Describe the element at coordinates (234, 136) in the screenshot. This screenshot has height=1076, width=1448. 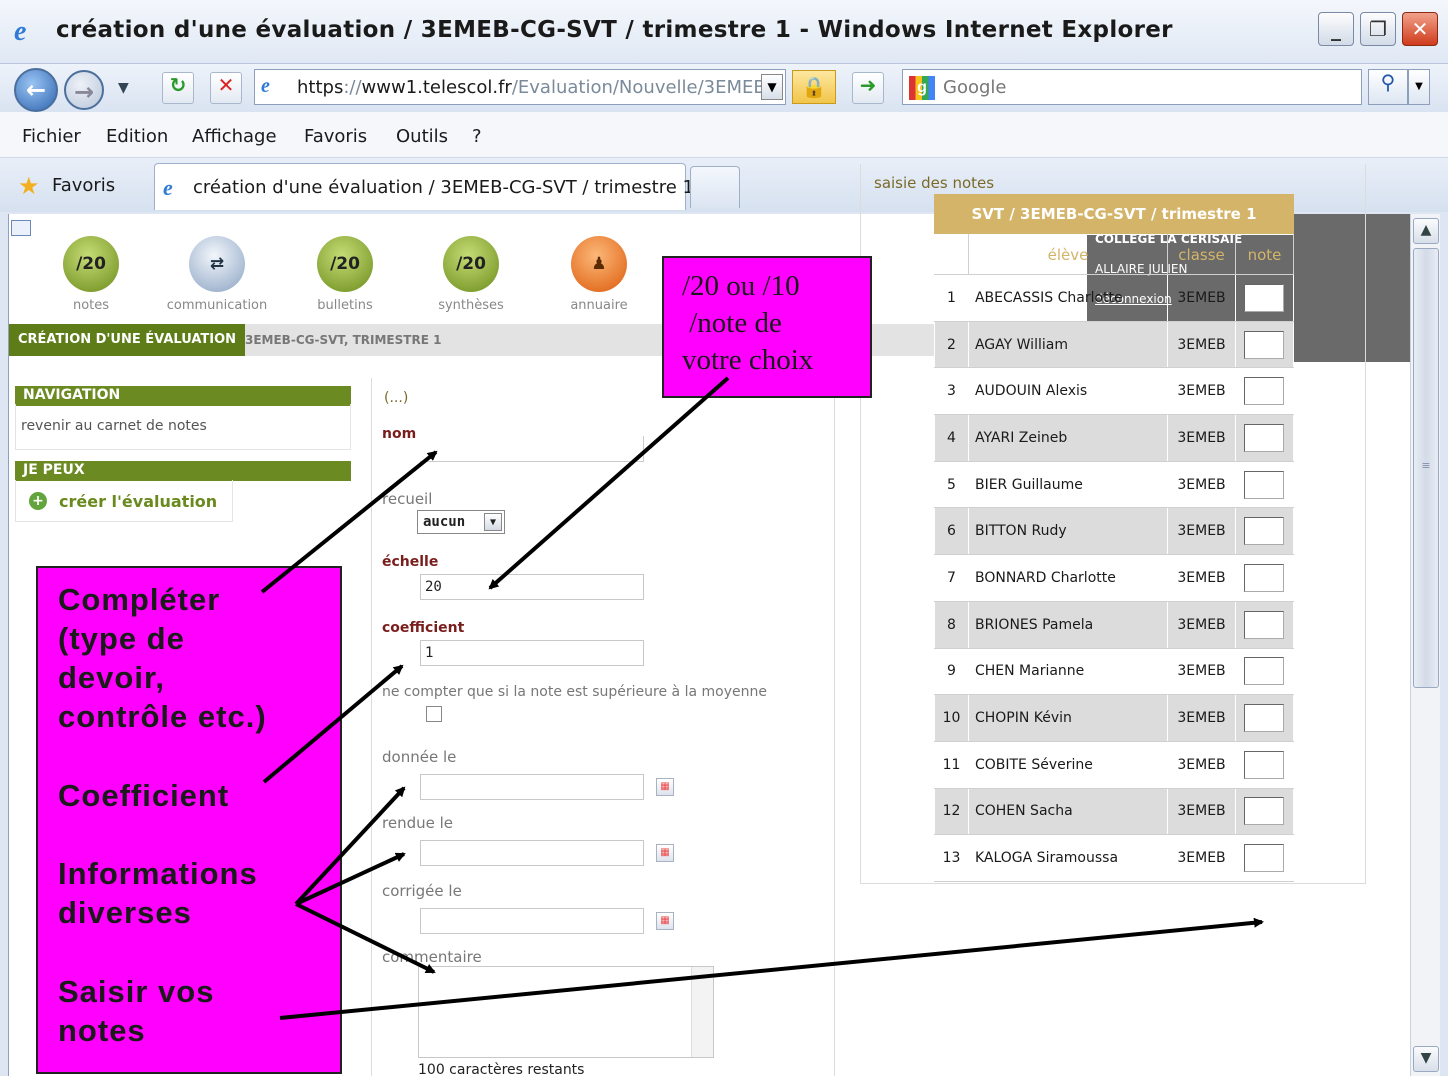
I see `menu-affichage: Affichage` at that location.